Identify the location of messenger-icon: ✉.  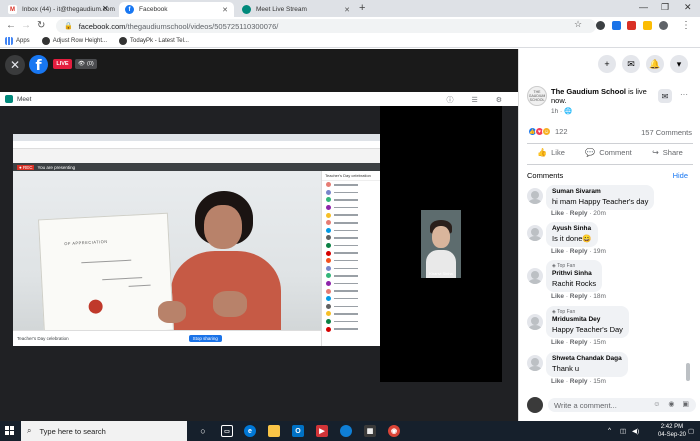
(631, 64).